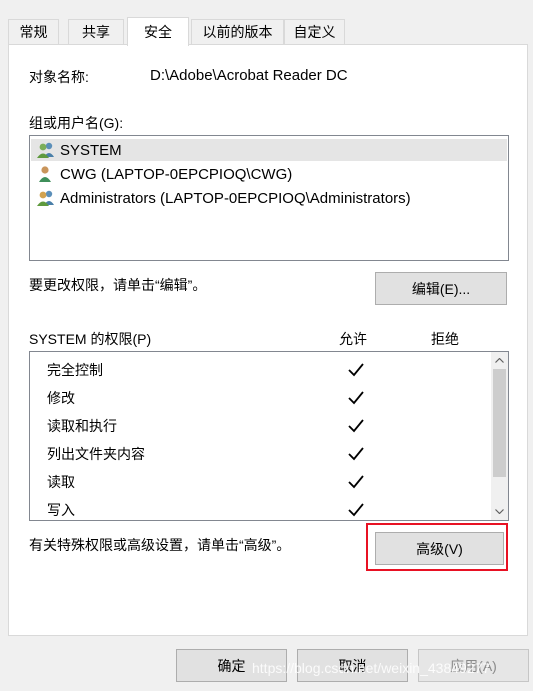  I want to click on permission-name: 列出文件夹内容, so click(96, 454).